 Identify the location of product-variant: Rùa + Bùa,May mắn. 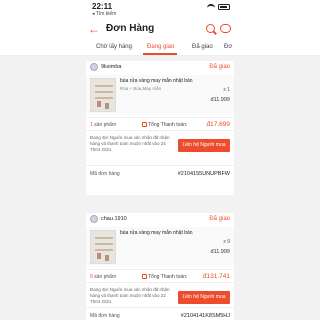
(141, 88).